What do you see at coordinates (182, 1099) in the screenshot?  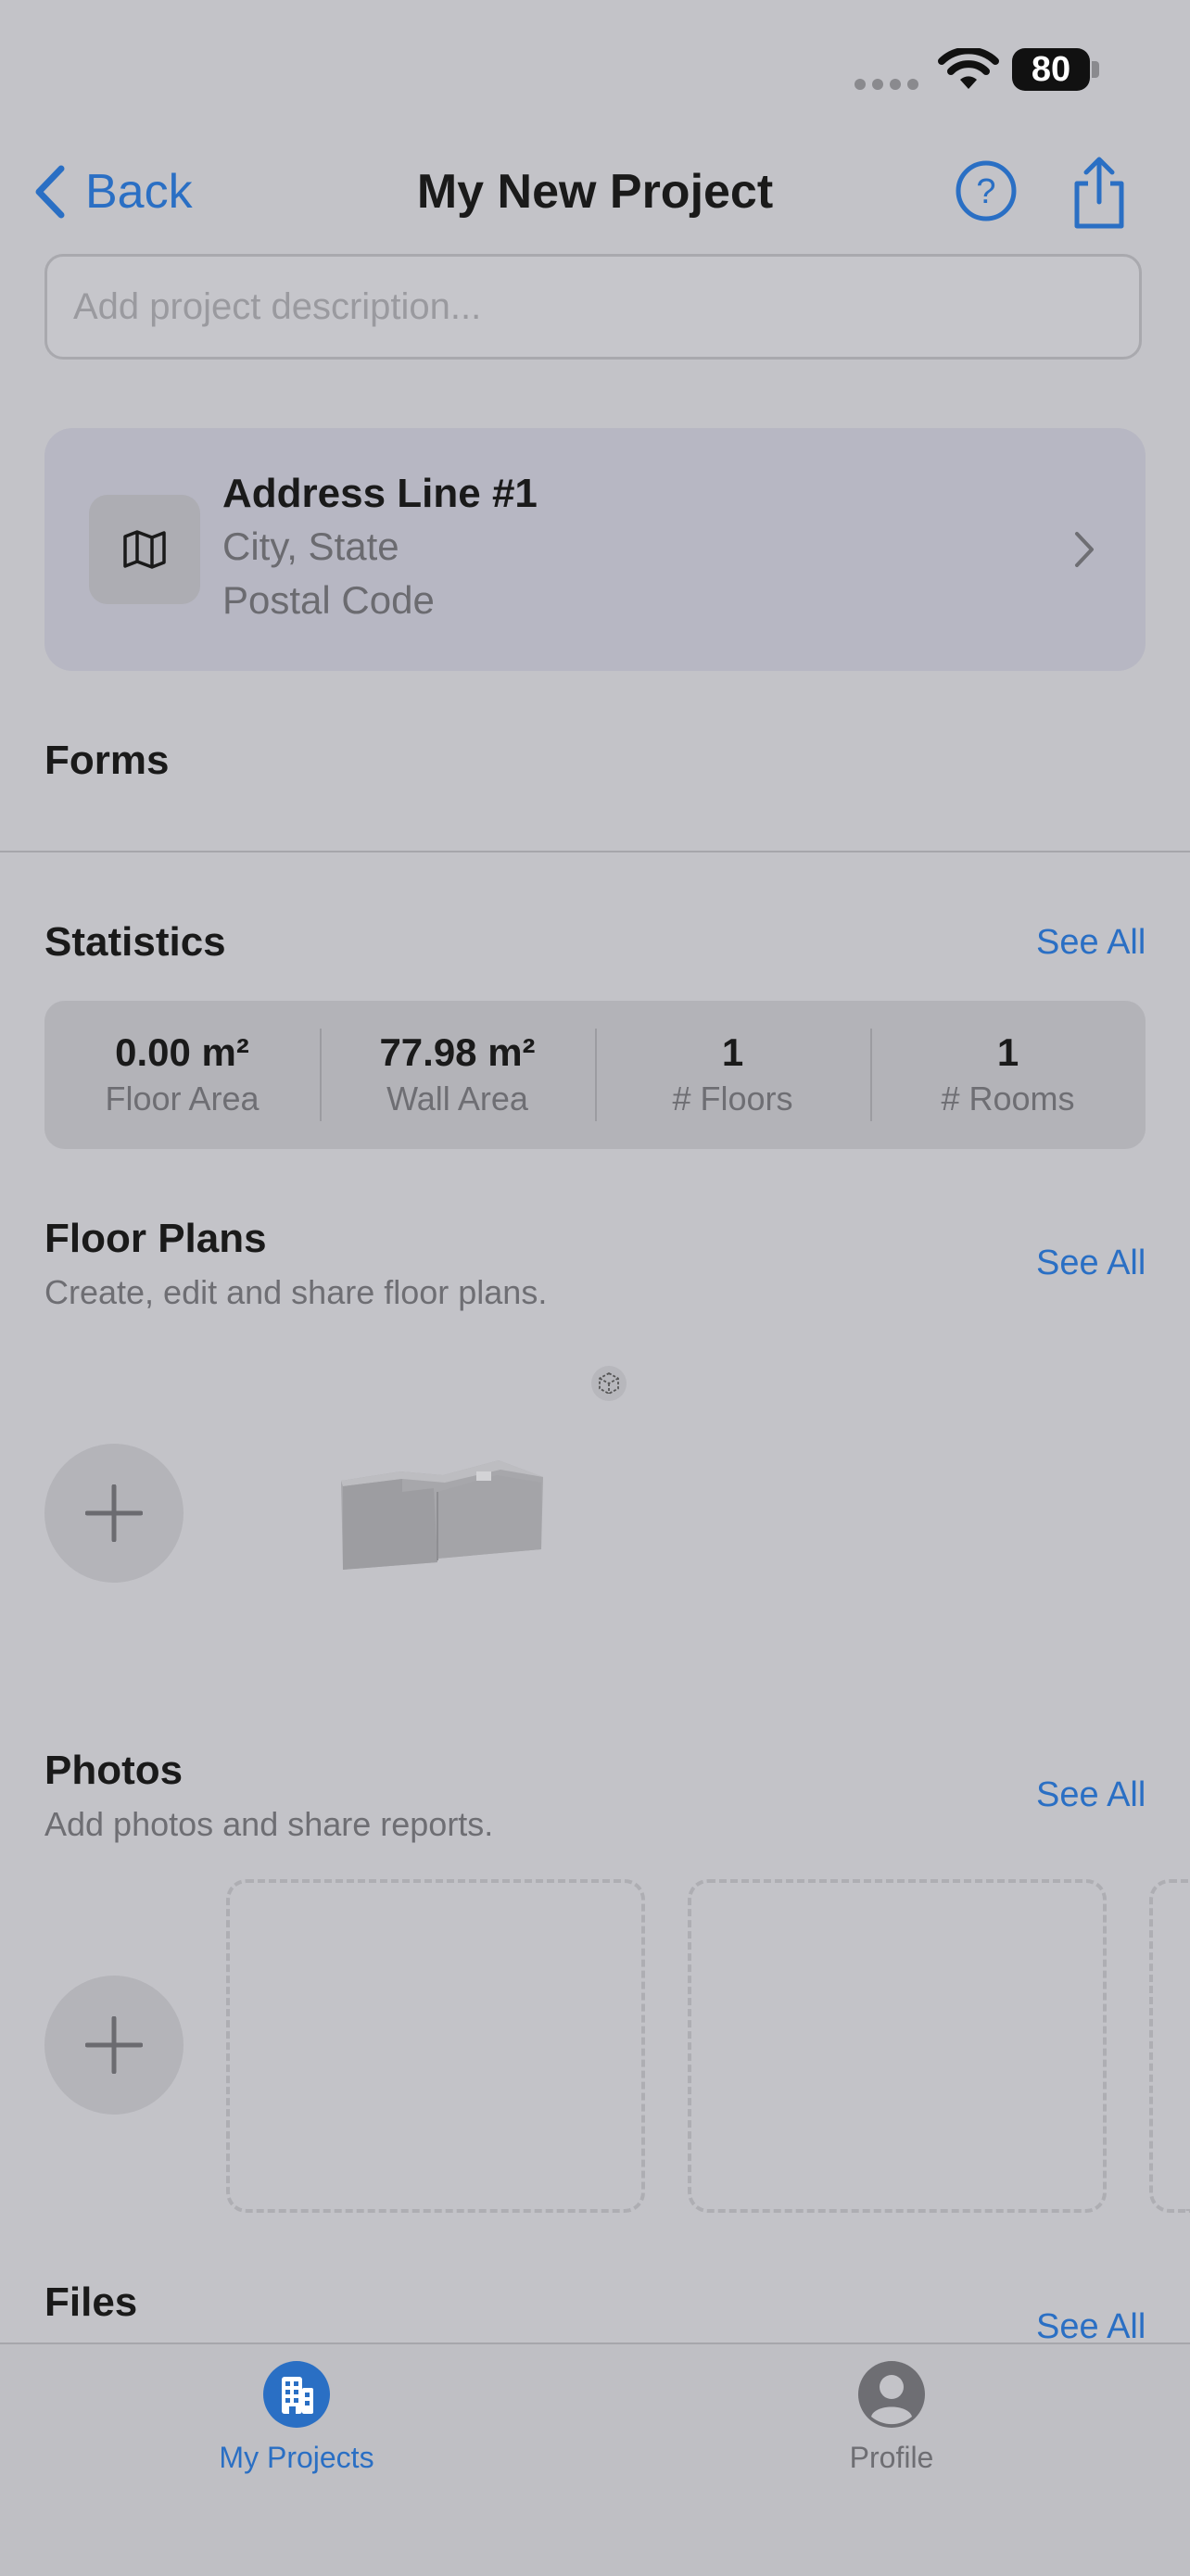 I see `stat-label: Floor Area` at bounding box center [182, 1099].